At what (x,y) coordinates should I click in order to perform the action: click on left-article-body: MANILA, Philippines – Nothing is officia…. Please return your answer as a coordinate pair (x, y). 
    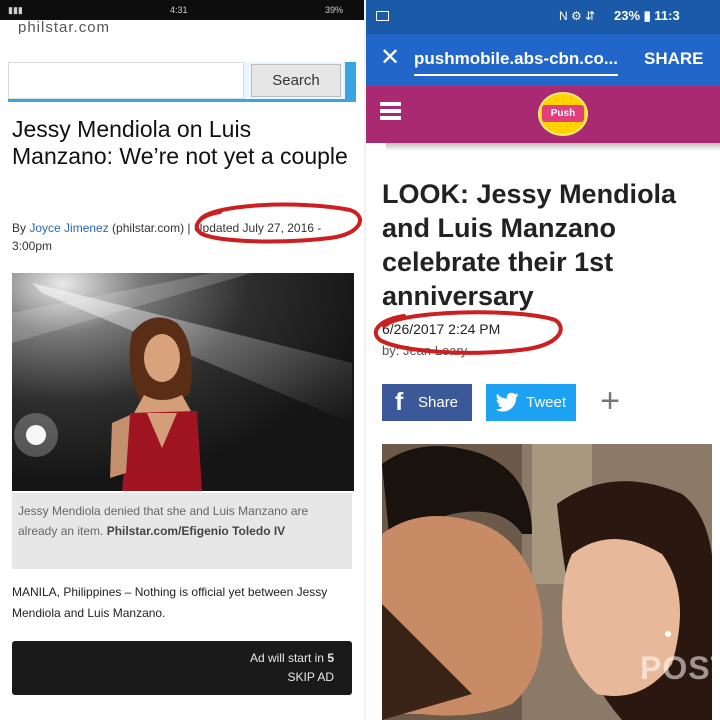
    Looking at the image, I should click on (170, 602).